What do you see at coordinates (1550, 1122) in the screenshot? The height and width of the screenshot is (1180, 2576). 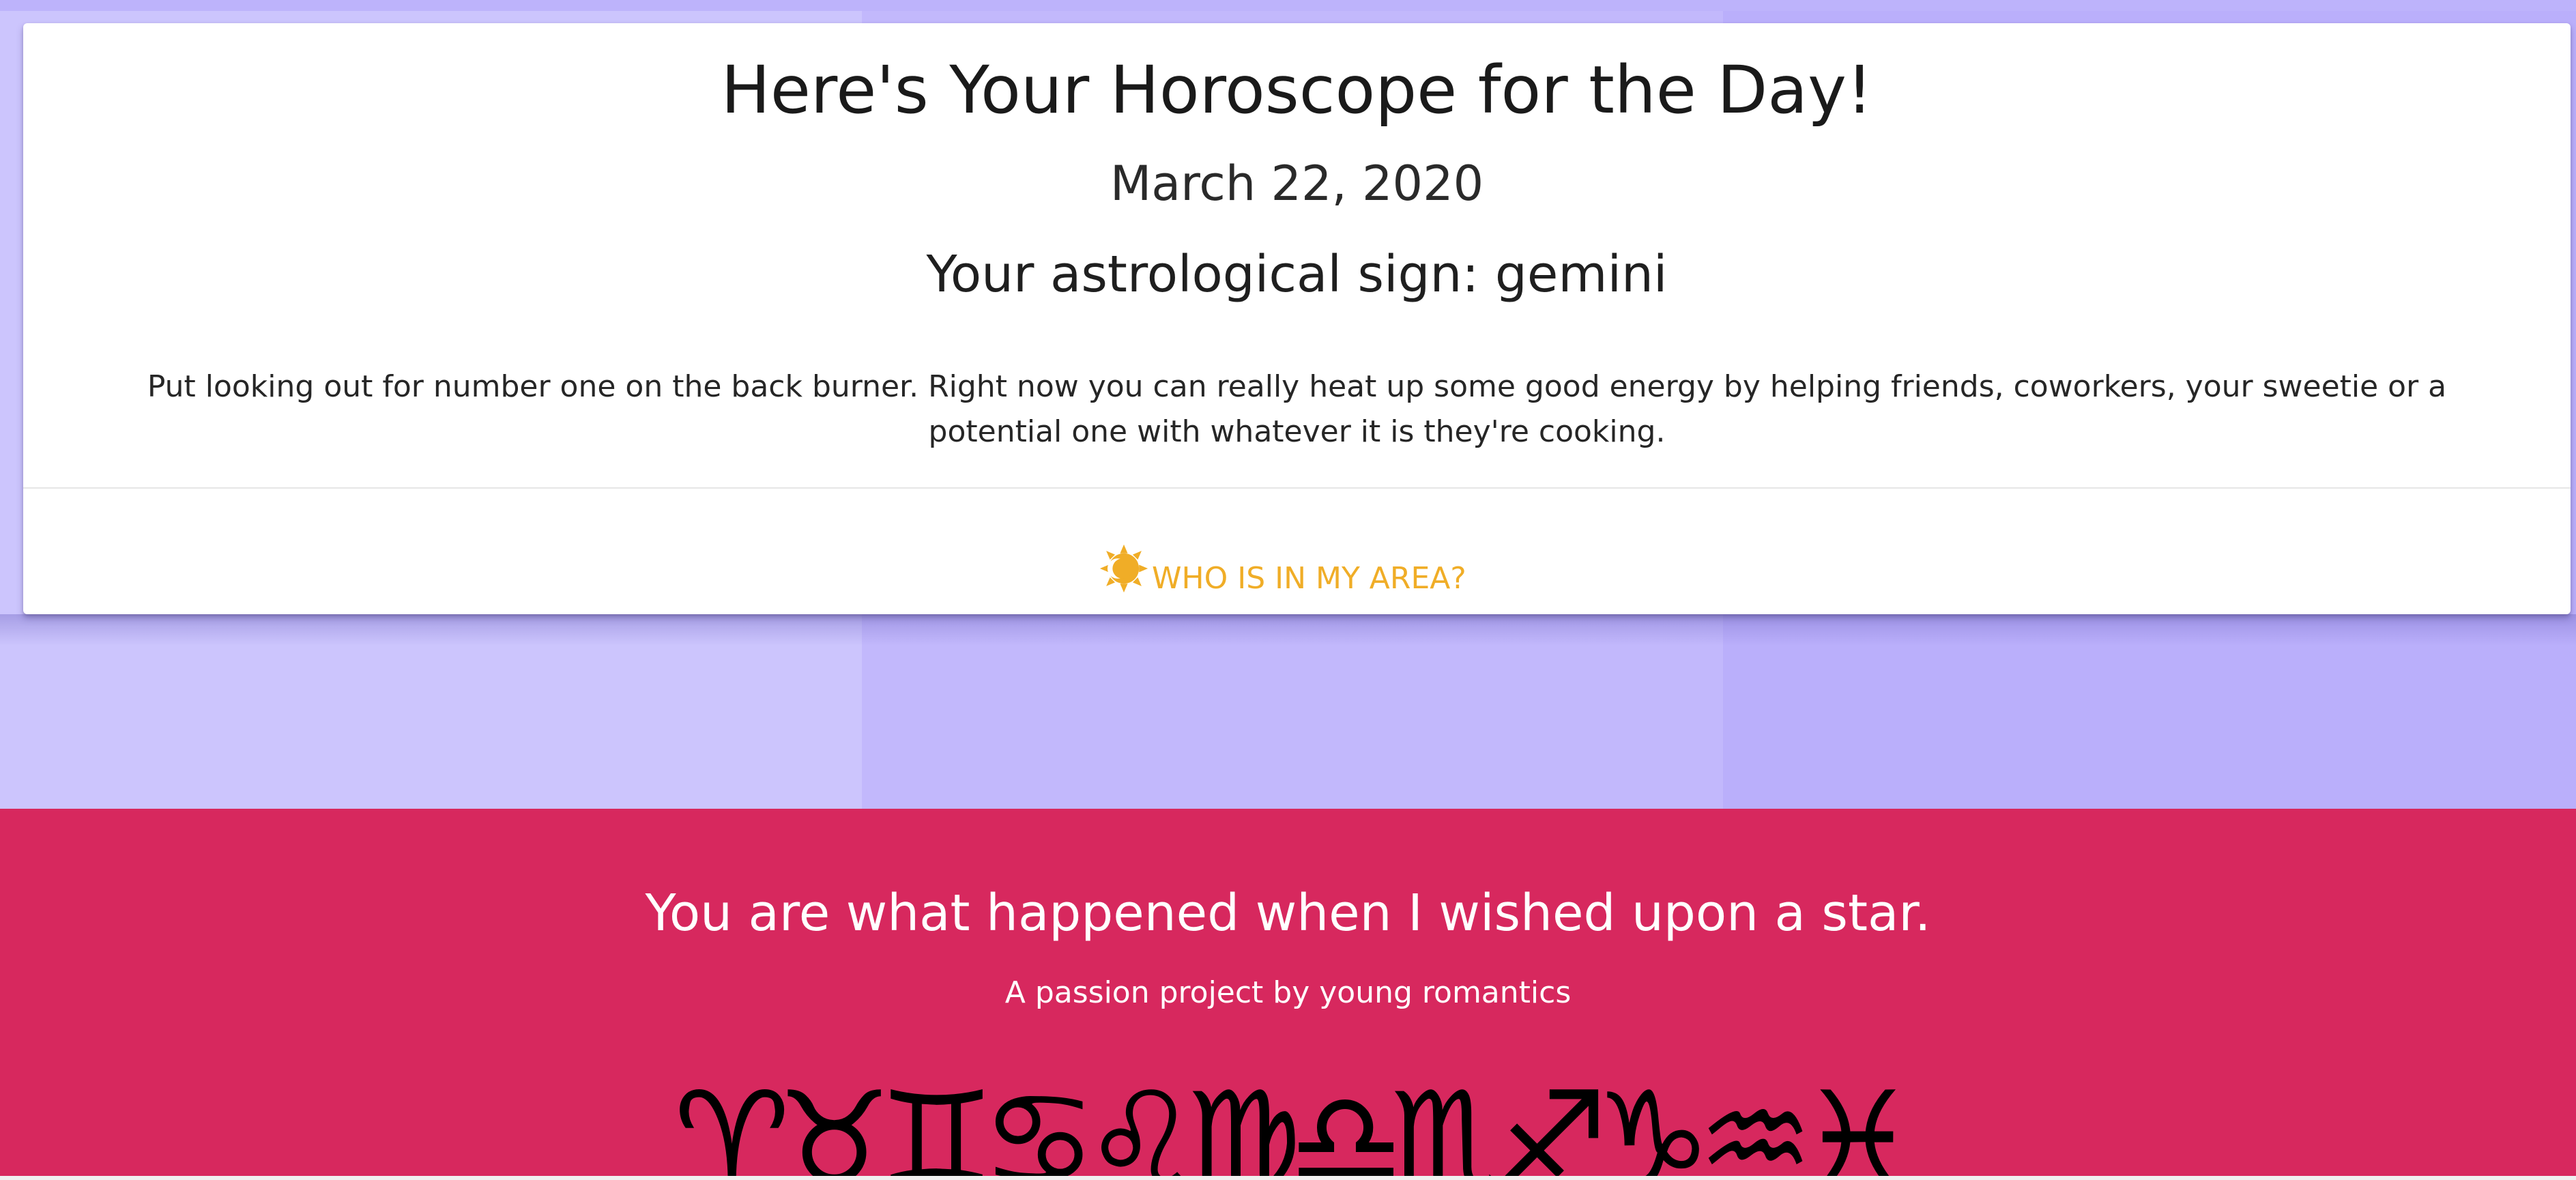 I see `sagittarius-icon: ♐` at bounding box center [1550, 1122].